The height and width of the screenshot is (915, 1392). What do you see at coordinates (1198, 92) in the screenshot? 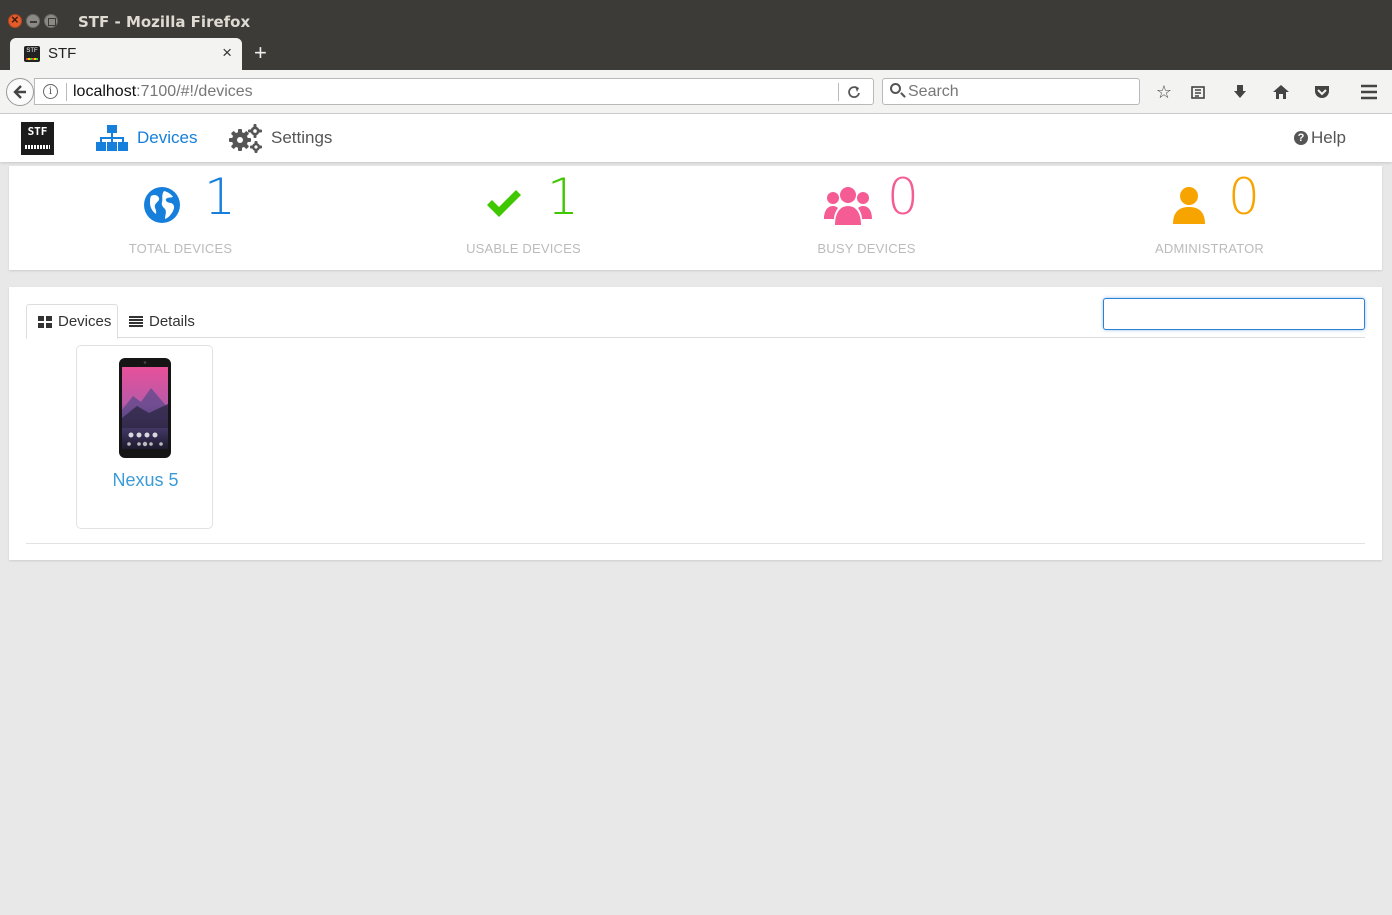
I see `reading-list-icon` at bounding box center [1198, 92].